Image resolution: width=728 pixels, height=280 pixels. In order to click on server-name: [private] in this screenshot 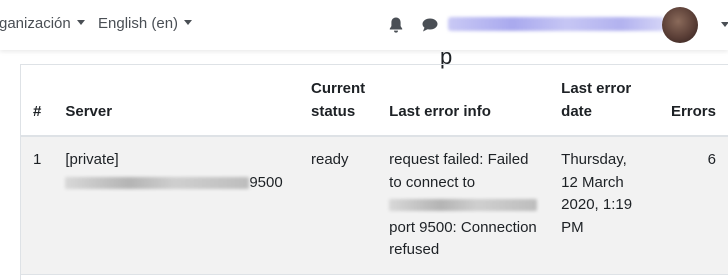, I will do `click(92, 159)`.